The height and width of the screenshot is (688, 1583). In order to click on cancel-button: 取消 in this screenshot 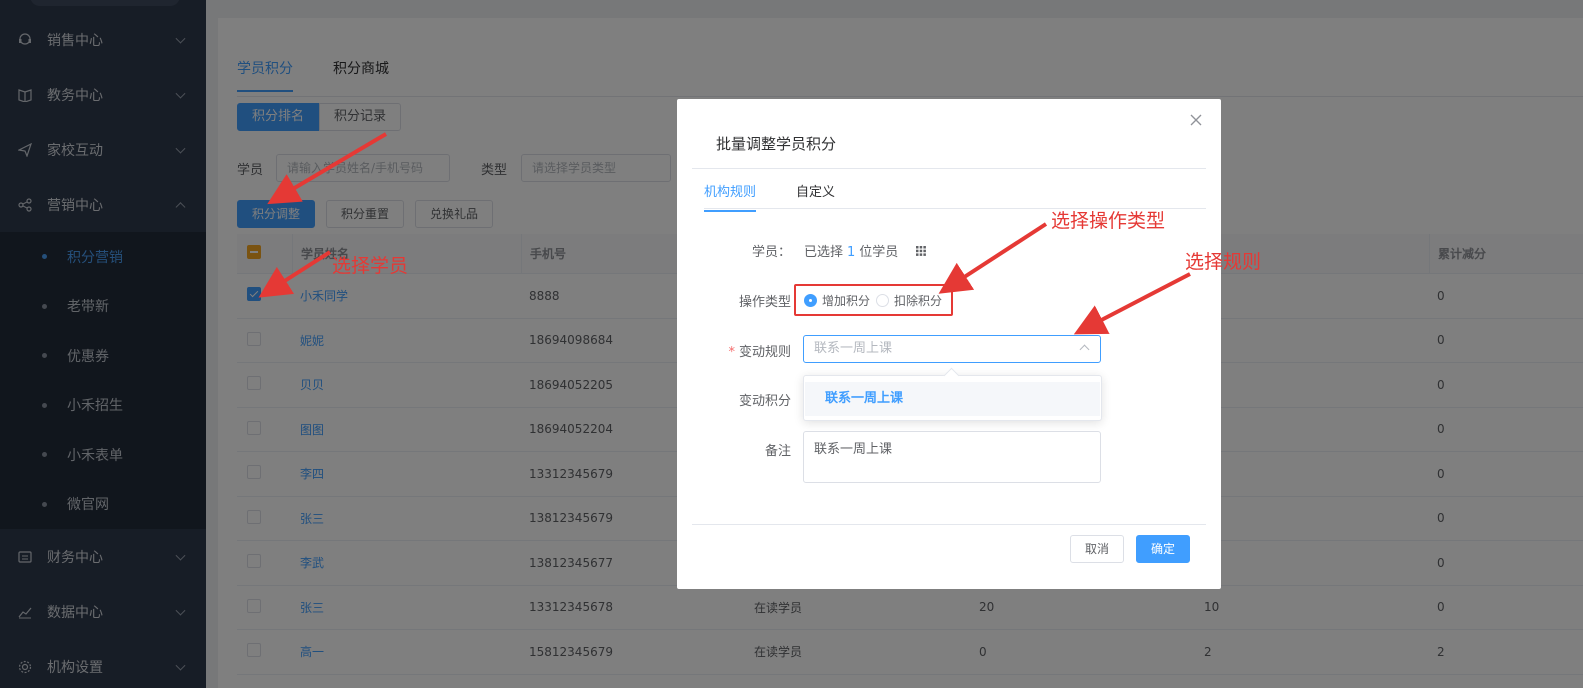, I will do `click(1096, 549)`.